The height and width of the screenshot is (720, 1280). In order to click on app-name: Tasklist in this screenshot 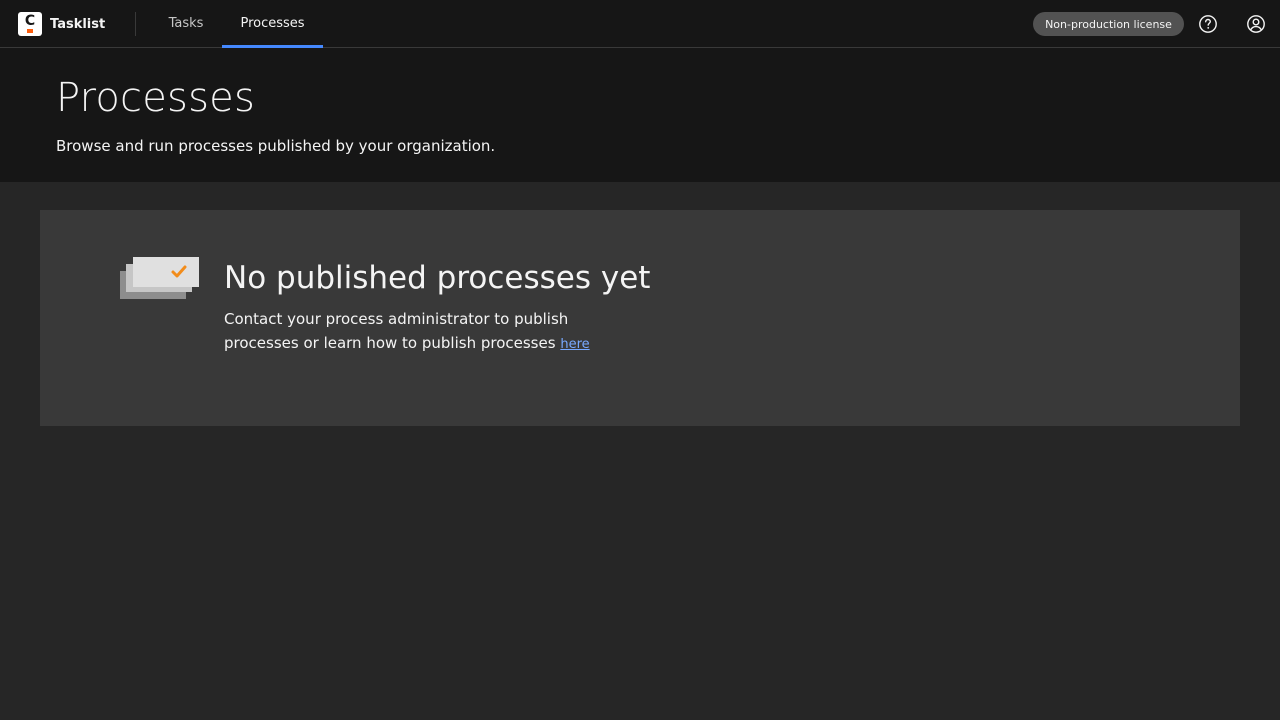, I will do `click(78, 24)`.